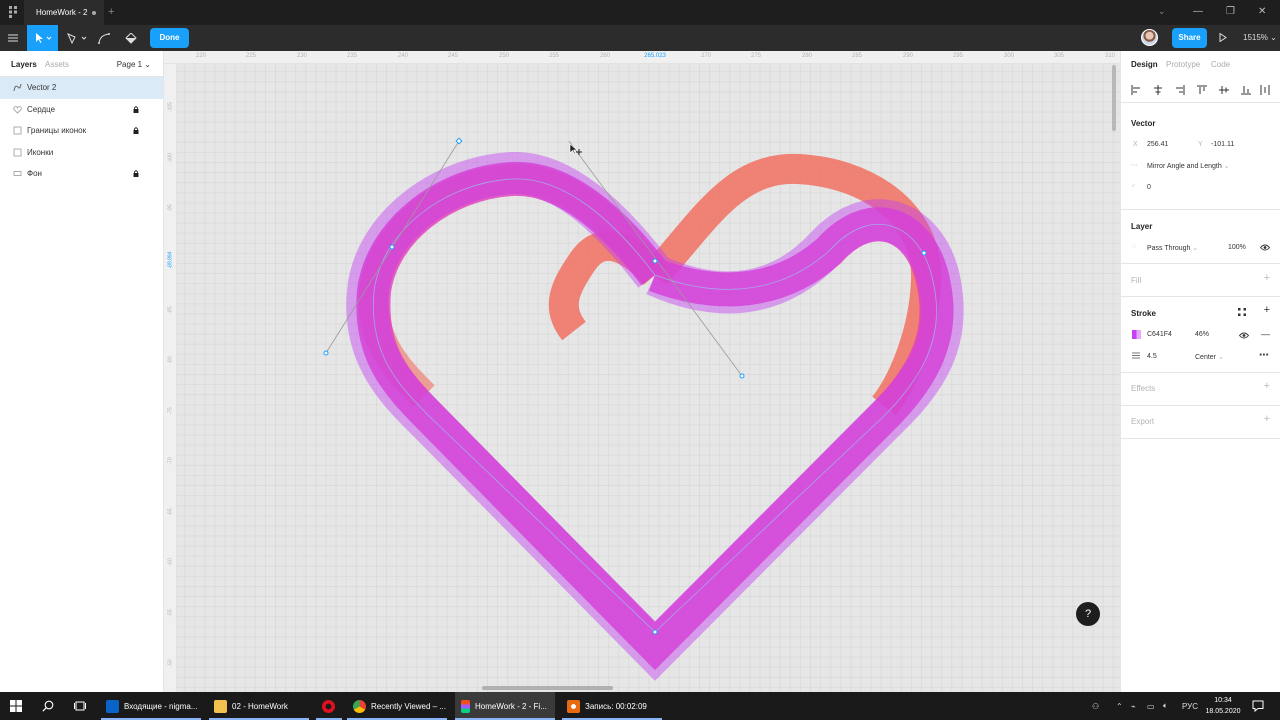  Describe the element at coordinates (612, 706) in the screenshot. I see `taskbar-recorder: Запись: 00:02:09` at that location.